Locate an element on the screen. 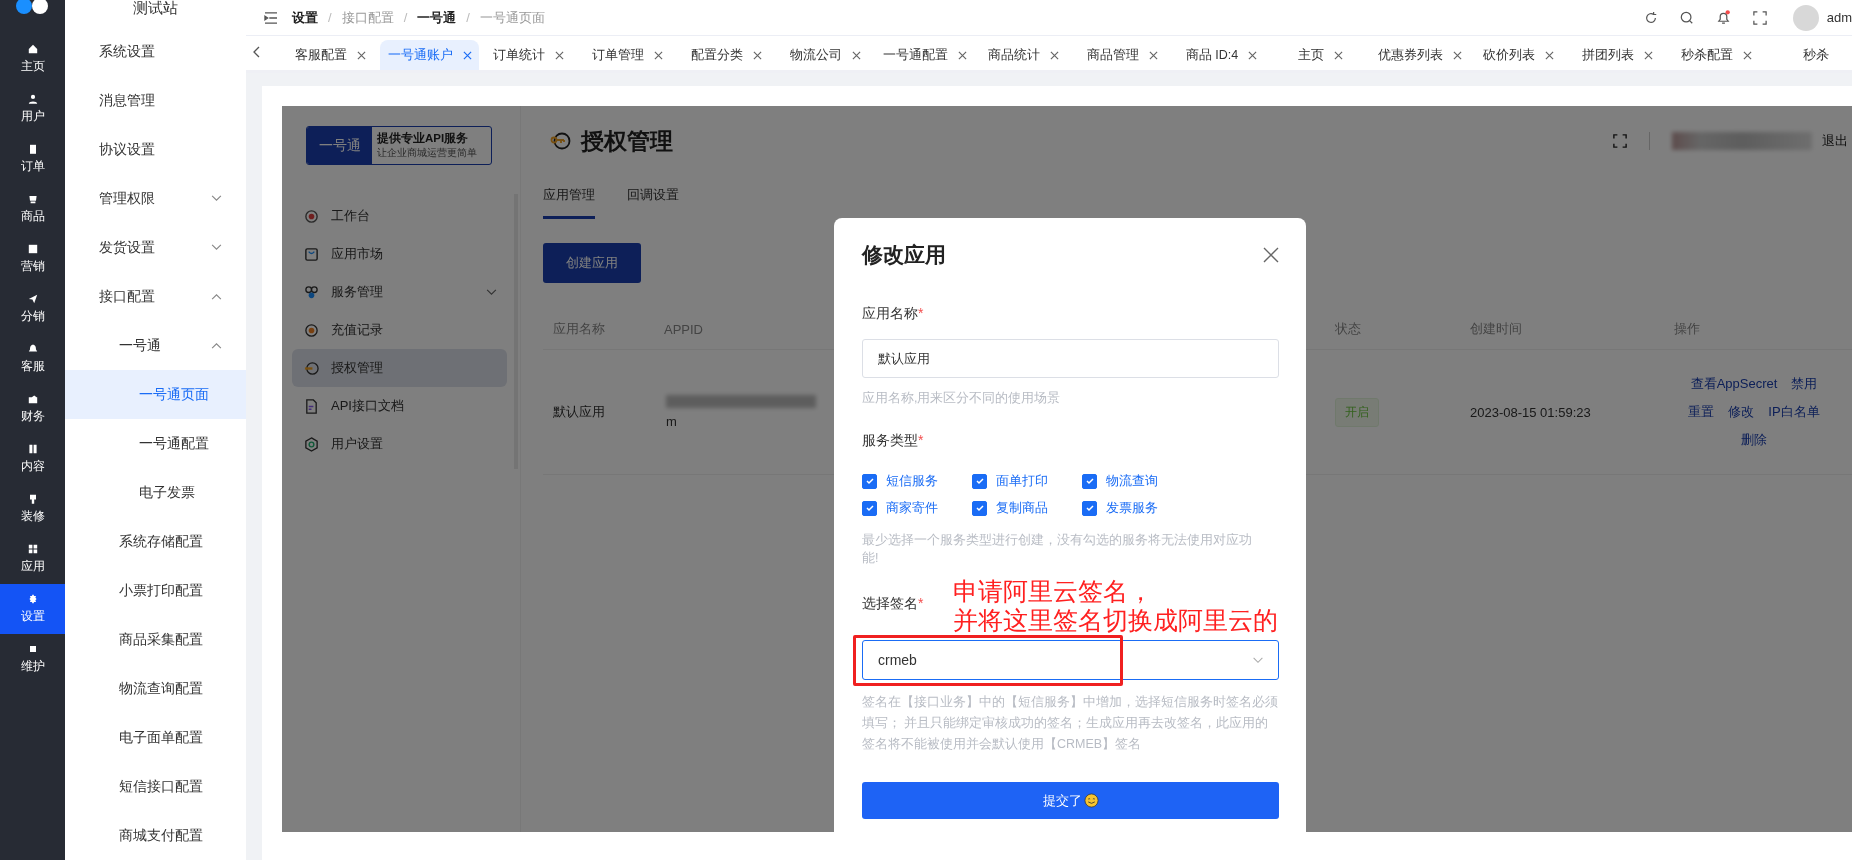  page-tab: 配置分类 is located at coordinates (726, 55).